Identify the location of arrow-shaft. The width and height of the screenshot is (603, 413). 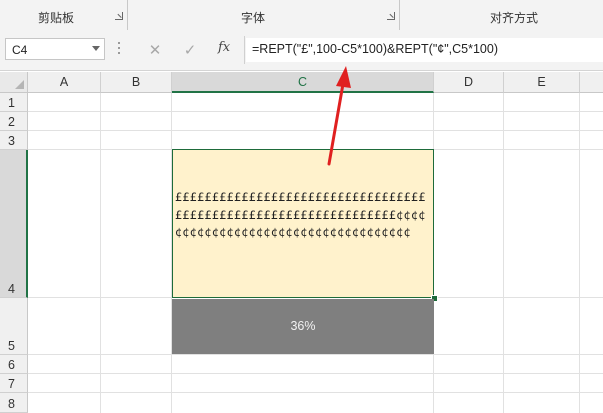
(336, 124).